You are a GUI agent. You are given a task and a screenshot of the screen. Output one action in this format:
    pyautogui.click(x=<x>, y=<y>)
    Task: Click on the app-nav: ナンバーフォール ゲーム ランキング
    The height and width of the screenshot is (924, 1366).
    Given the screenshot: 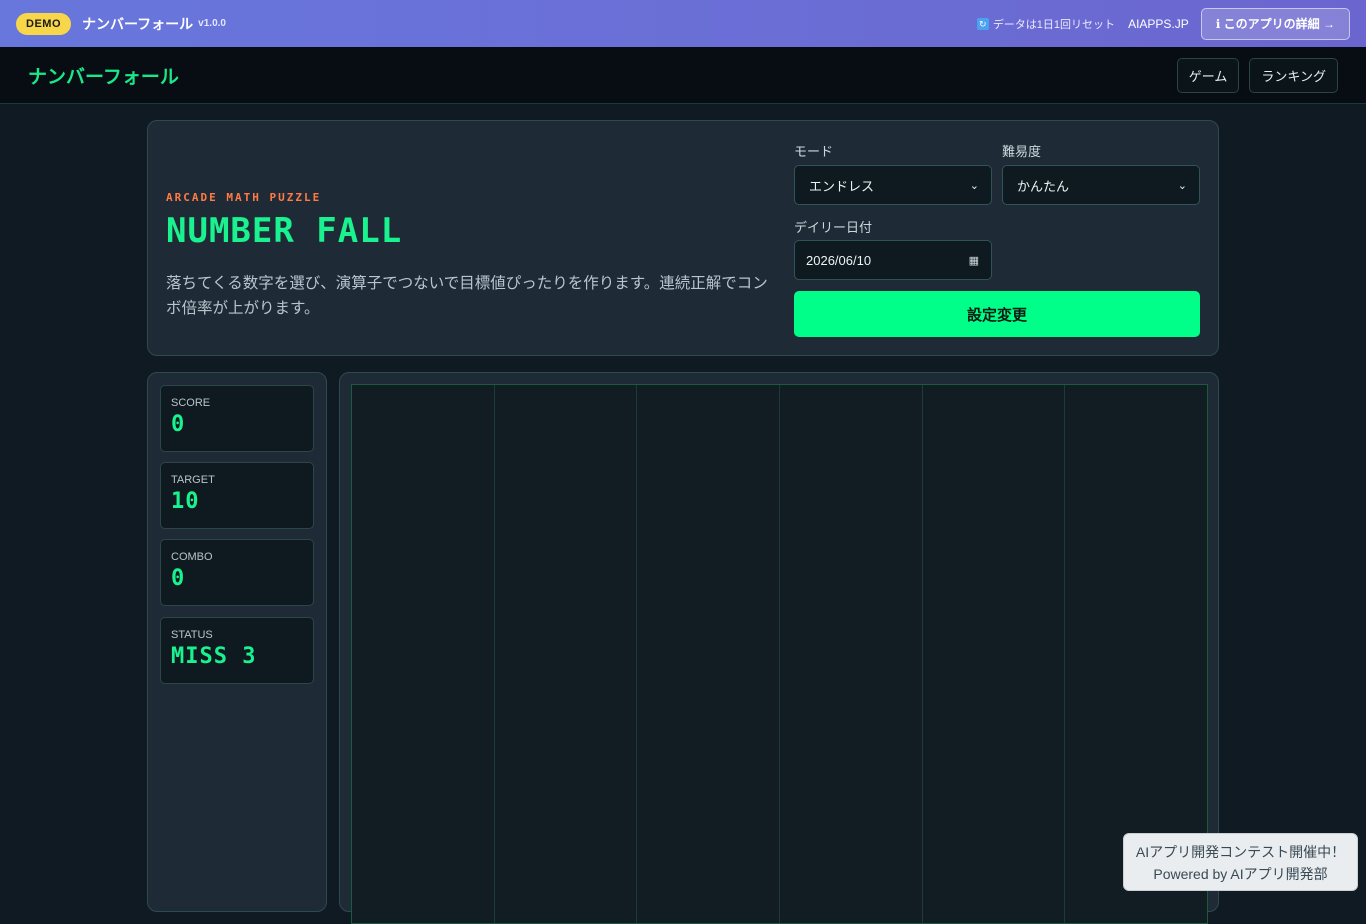 What is the action you would take?
    pyautogui.click(x=683, y=75)
    